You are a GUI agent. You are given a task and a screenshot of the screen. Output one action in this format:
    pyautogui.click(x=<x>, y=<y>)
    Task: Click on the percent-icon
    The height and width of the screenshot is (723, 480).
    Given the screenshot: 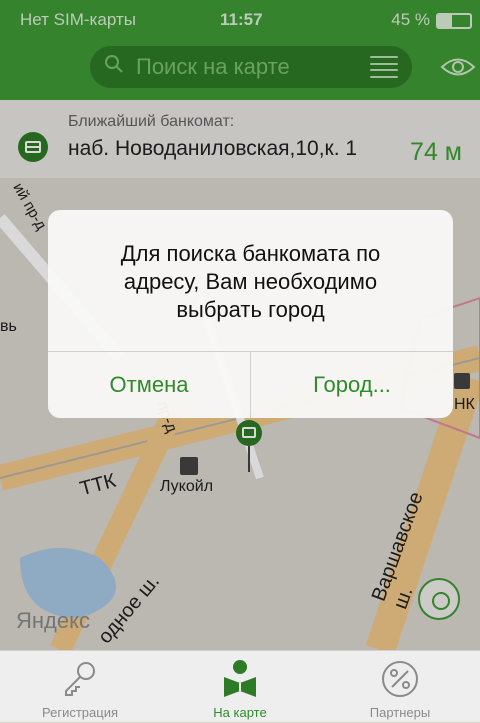 What is the action you would take?
    pyautogui.click(x=400, y=679)
    